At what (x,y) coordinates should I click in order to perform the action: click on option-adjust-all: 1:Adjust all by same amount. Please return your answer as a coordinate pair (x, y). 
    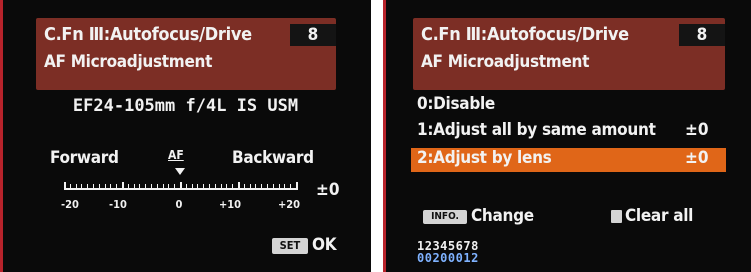
    Looking at the image, I should click on (536, 130).